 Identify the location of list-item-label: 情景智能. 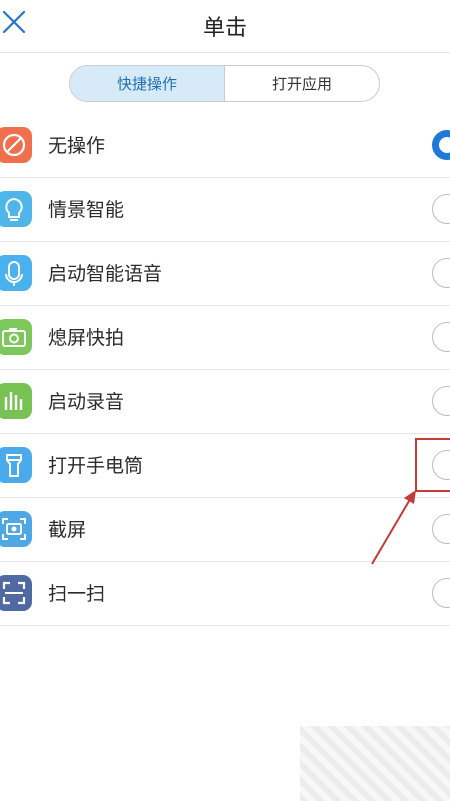
(86, 210).